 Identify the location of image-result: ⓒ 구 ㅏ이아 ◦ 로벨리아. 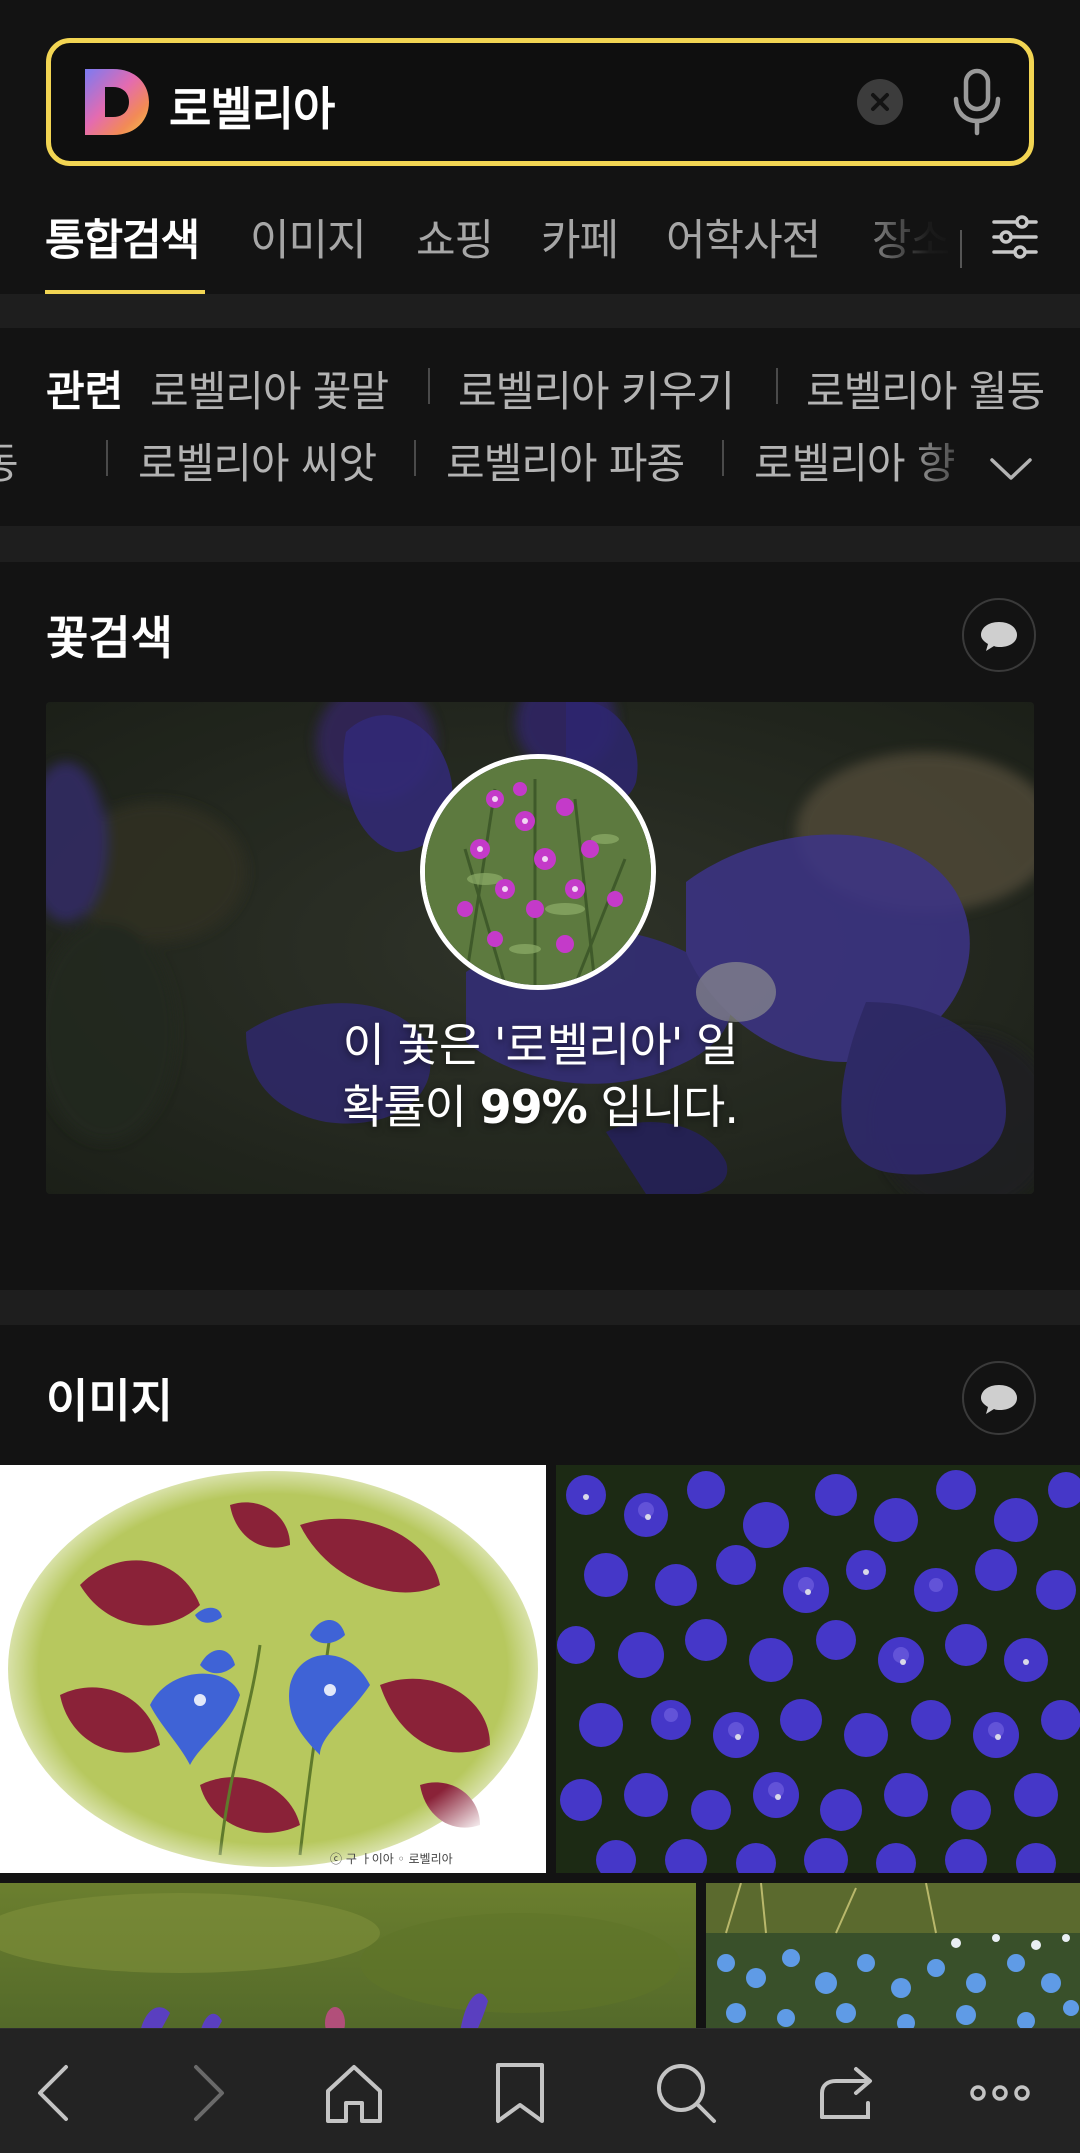
(273, 1669).